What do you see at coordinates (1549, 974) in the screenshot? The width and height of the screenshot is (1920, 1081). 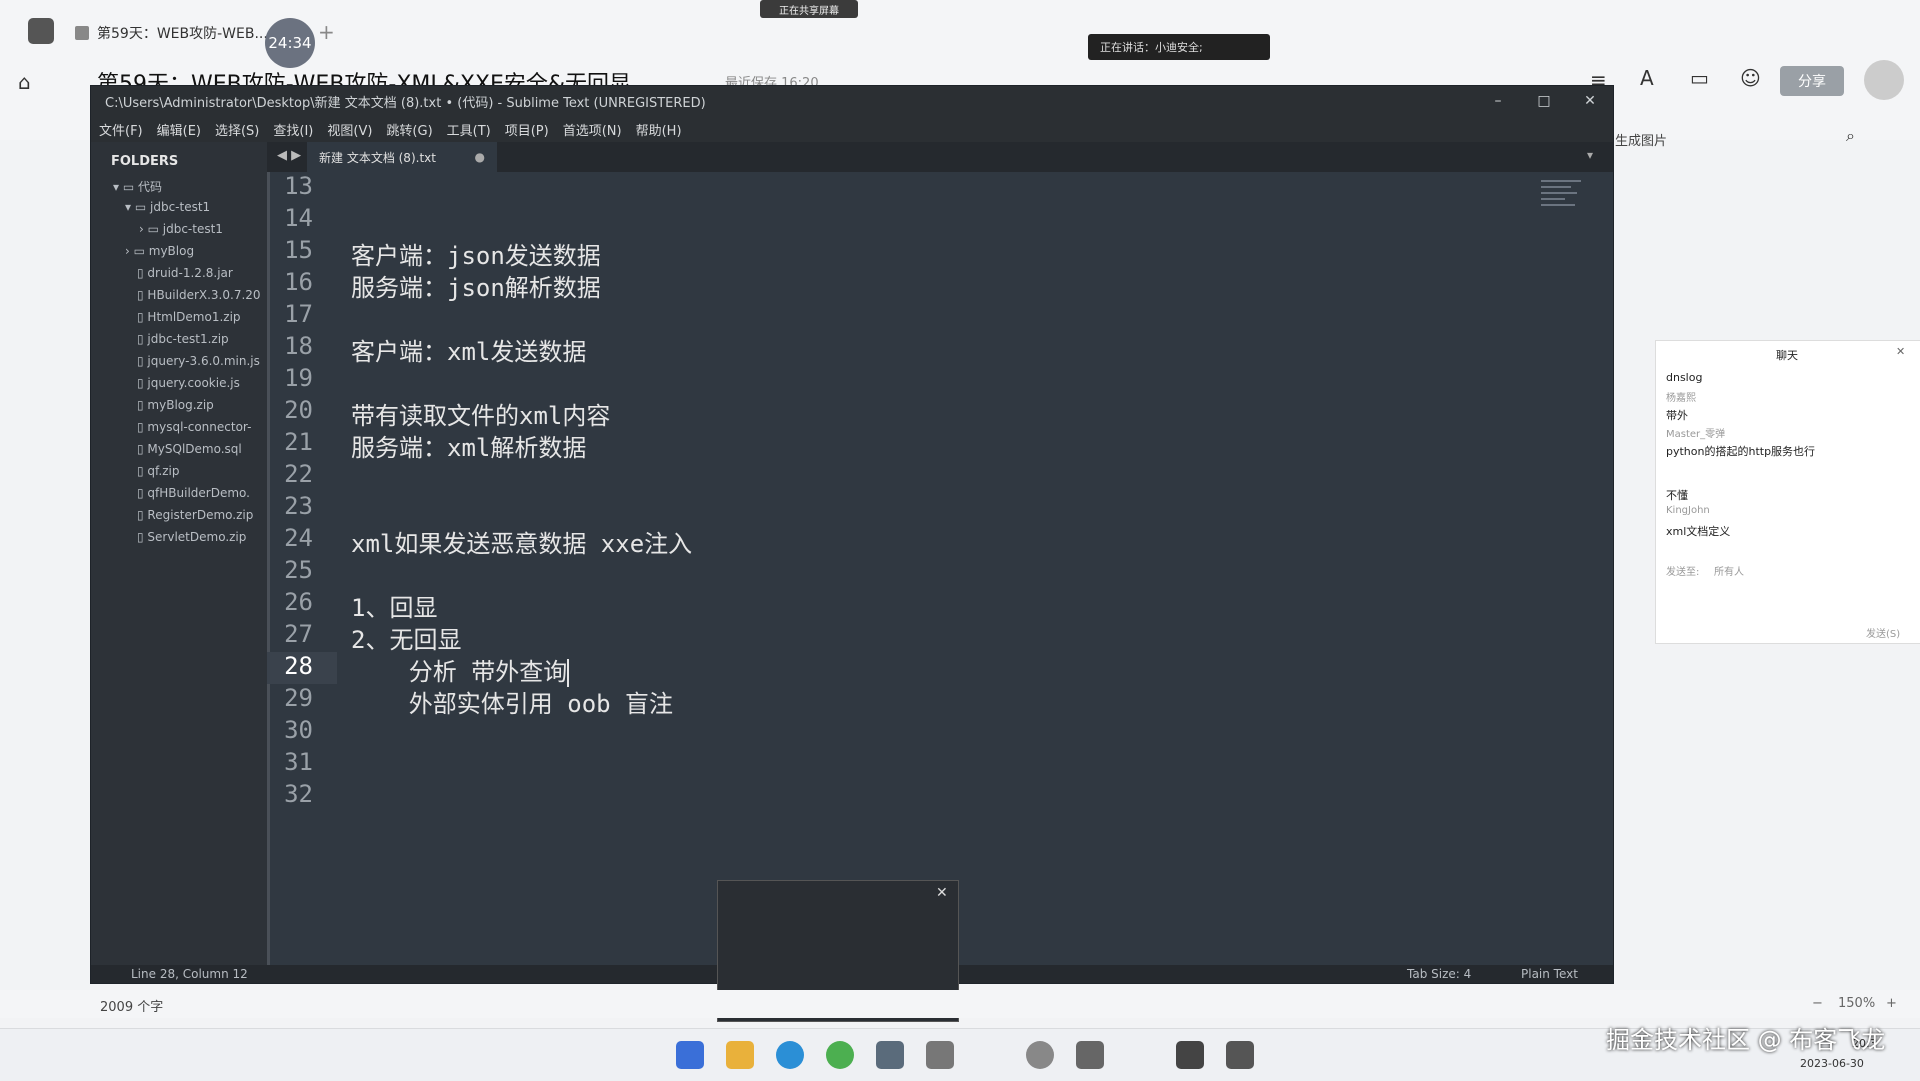 I see `syntax-mode: Plain Text` at bounding box center [1549, 974].